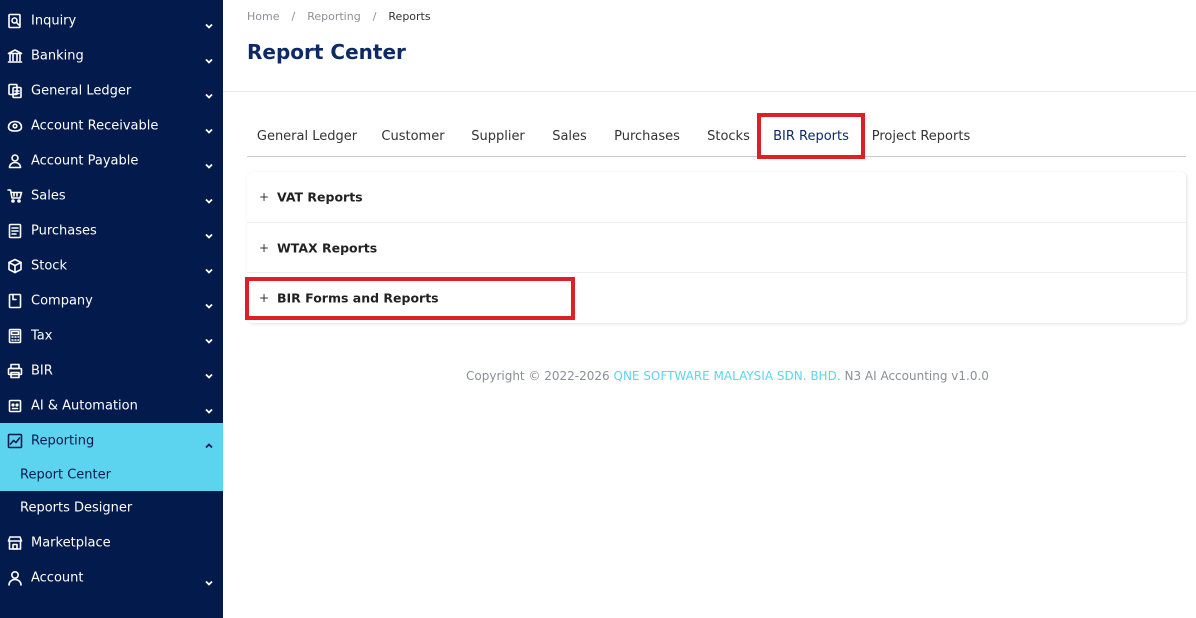 This screenshot has height=618, width=1196. What do you see at coordinates (42, 370) in the screenshot?
I see `sidebar-item-label: BIR` at bounding box center [42, 370].